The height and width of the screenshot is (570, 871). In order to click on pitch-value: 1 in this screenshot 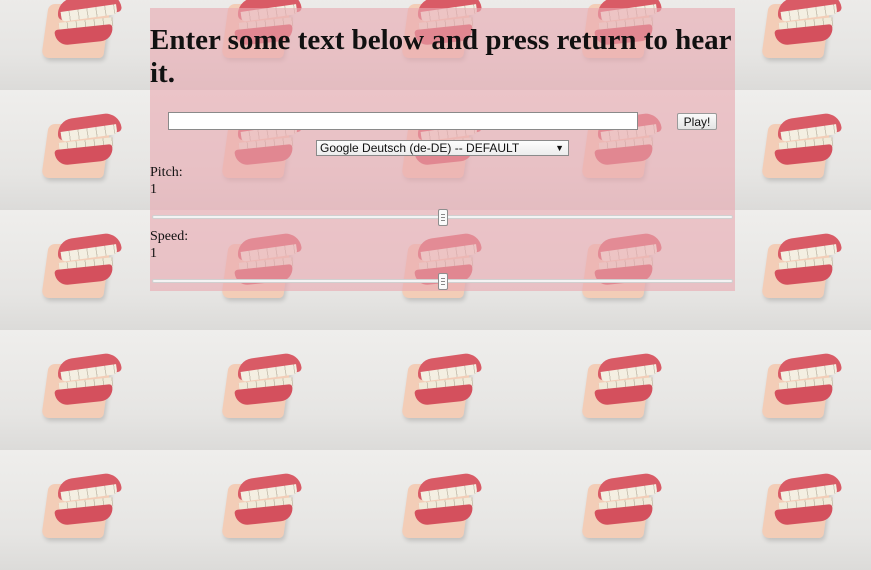, I will do `click(153, 189)`.